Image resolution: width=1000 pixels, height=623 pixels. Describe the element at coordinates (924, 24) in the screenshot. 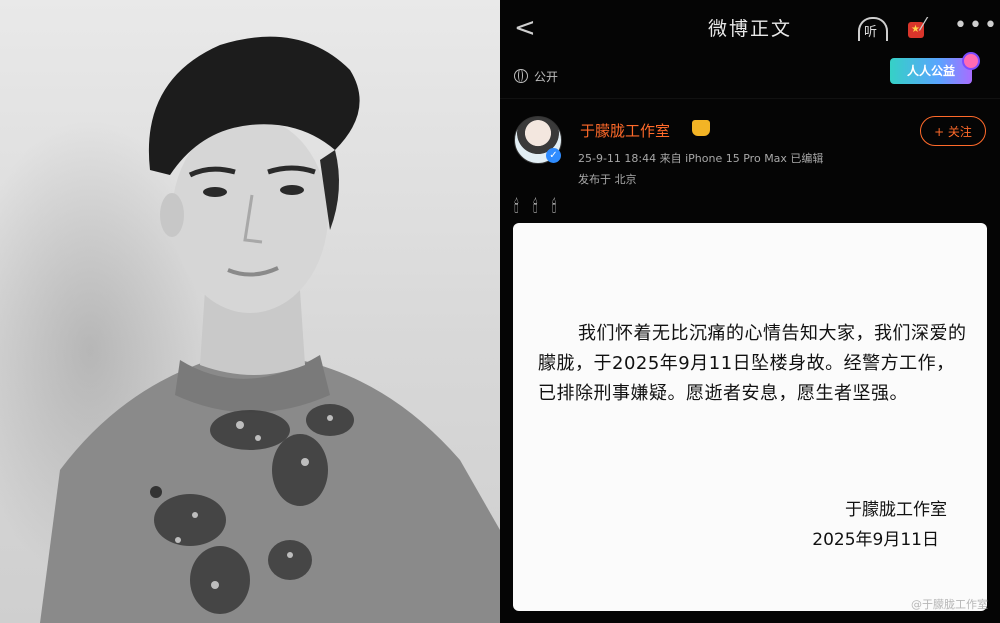

I see `sparkle-glyph: ⁄` at that location.